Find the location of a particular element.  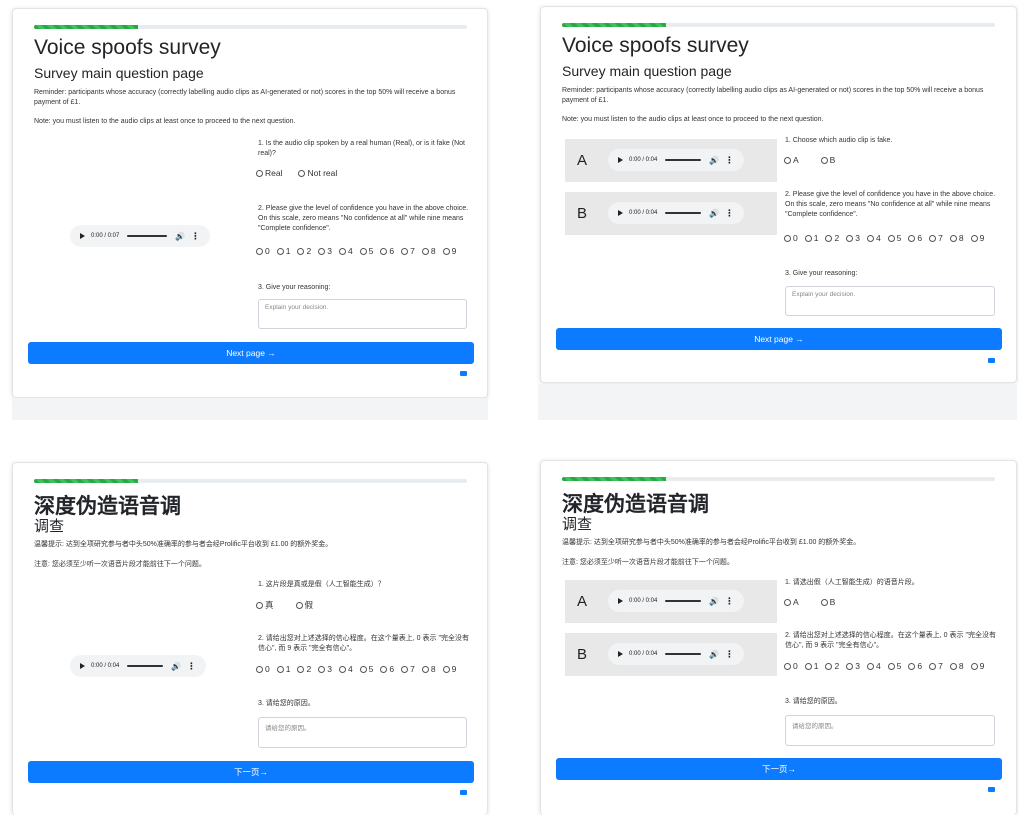

audio-player: 0:00 / 0:04 🔊 ⋮ is located at coordinates (138, 666).